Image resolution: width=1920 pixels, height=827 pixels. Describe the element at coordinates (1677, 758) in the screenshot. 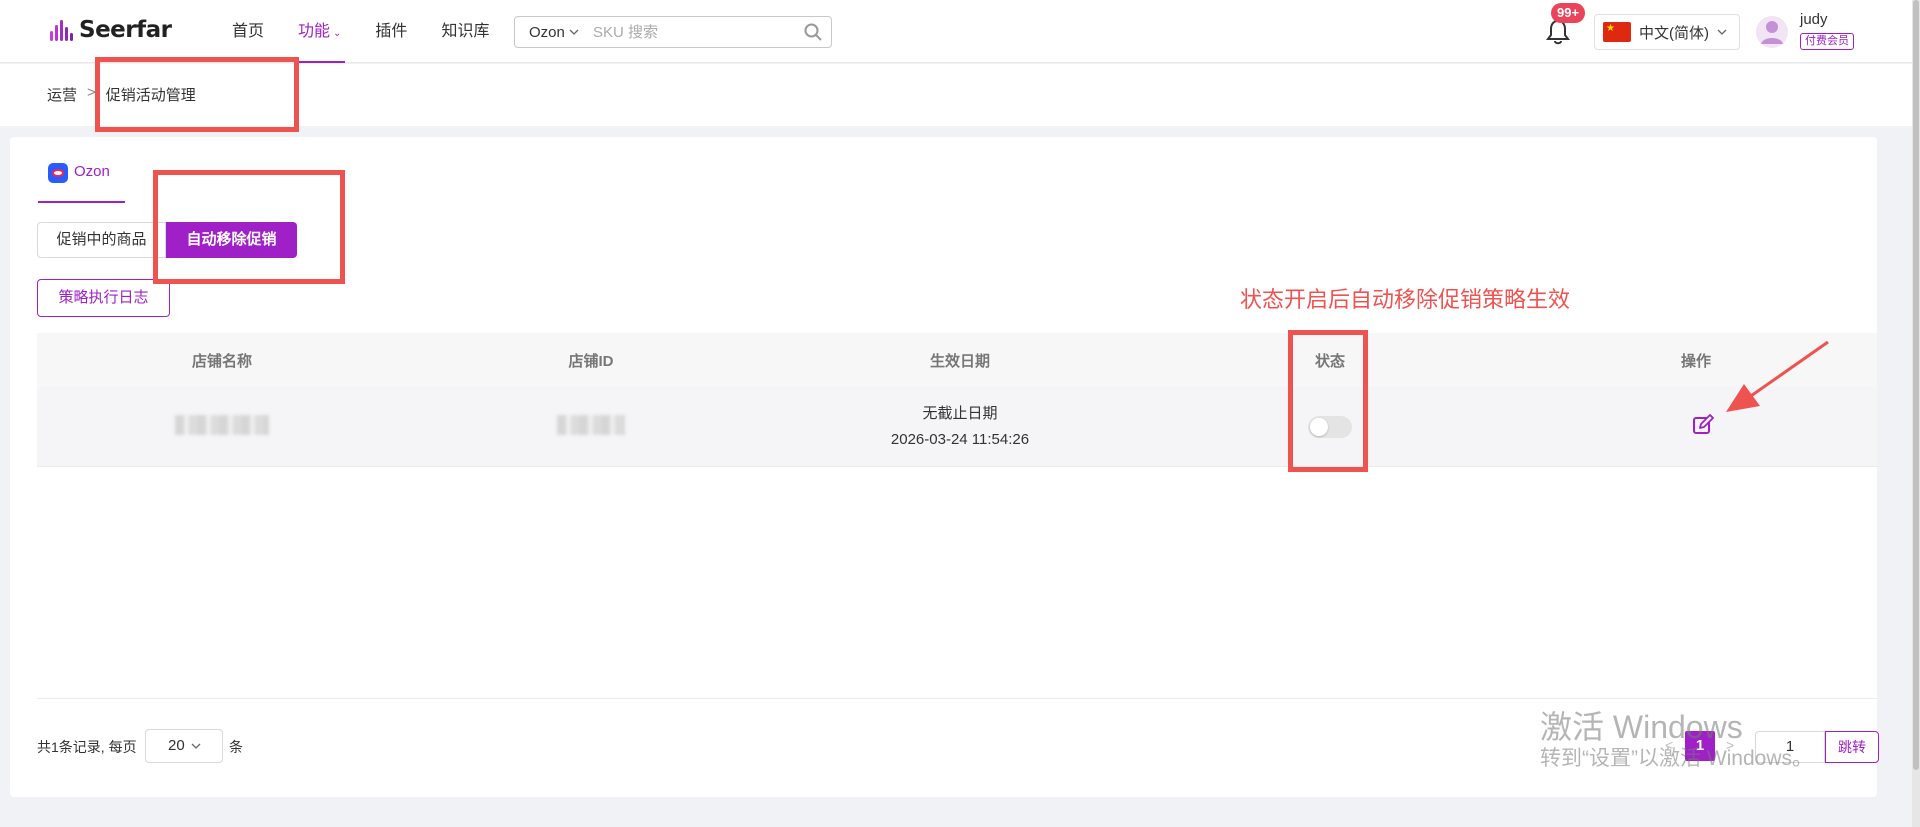

I see `watermark-line-2: 转到“设置”以激活 Windows。` at that location.